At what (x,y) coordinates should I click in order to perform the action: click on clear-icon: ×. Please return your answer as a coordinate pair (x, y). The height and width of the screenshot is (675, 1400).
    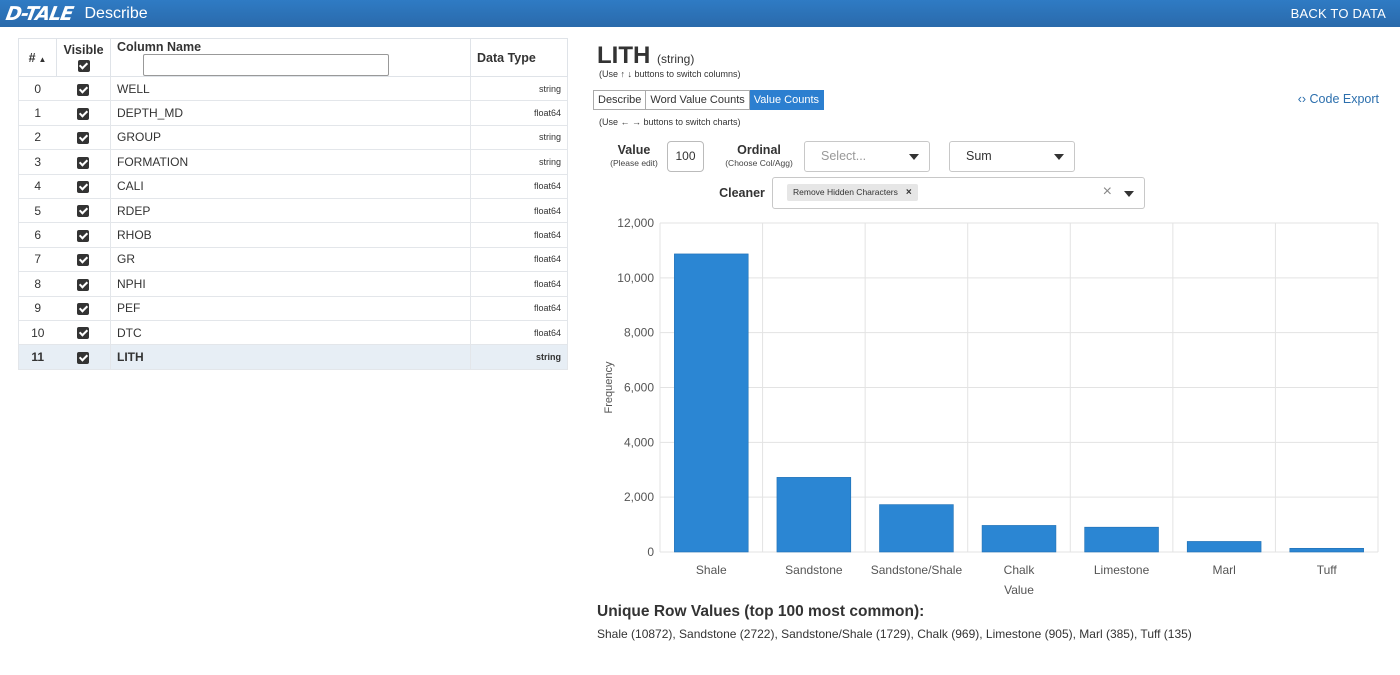
    Looking at the image, I should click on (1107, 192).